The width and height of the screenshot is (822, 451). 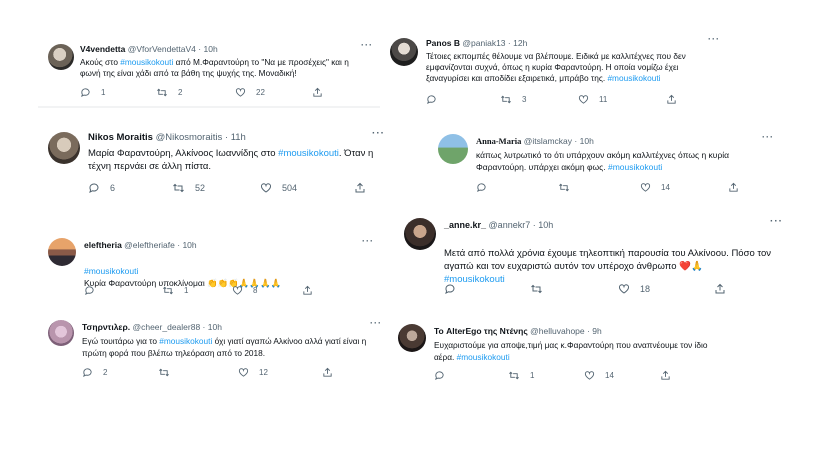 I want to click on retweet-button: 52, so click(x=188, y=188).